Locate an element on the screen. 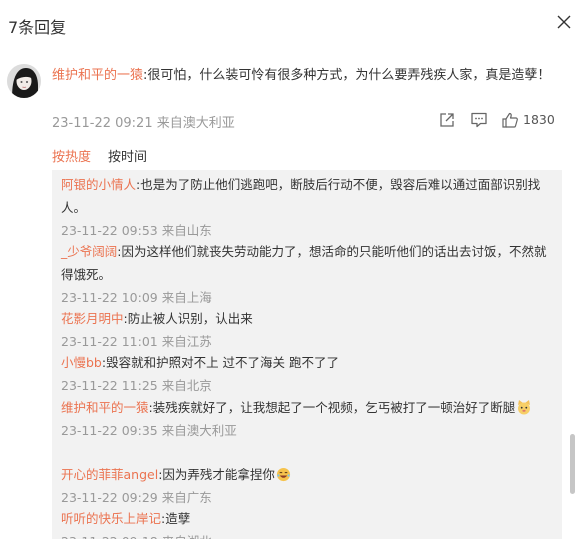  dialog-header: 7条回复 is located at coordinates (288, 23).